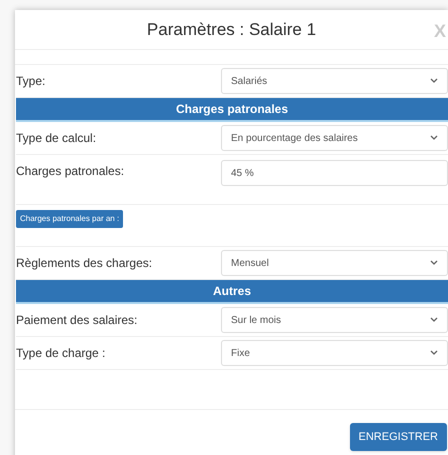 Image resolution: width=448 pixels, height=455 pixels. Describe the element at coordinates (334, 138) in the screenshot. I see `select-field: En pourcentage des salaires` at that location.